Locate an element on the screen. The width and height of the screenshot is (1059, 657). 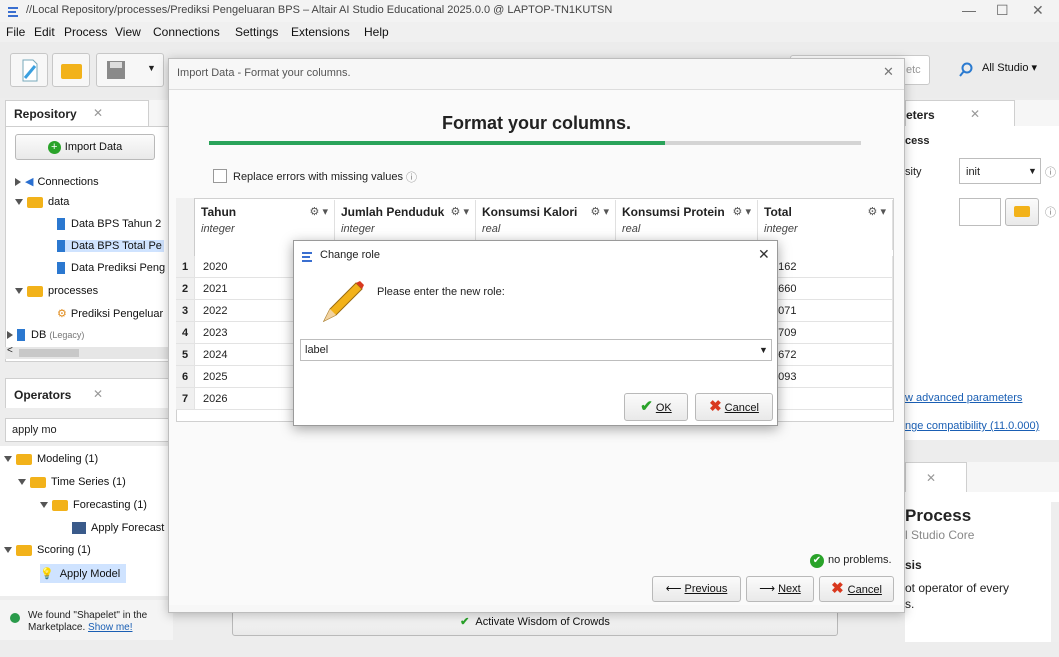
tree-item-apply-forecast: Apply Forecast is located at coordinates (118, 528).